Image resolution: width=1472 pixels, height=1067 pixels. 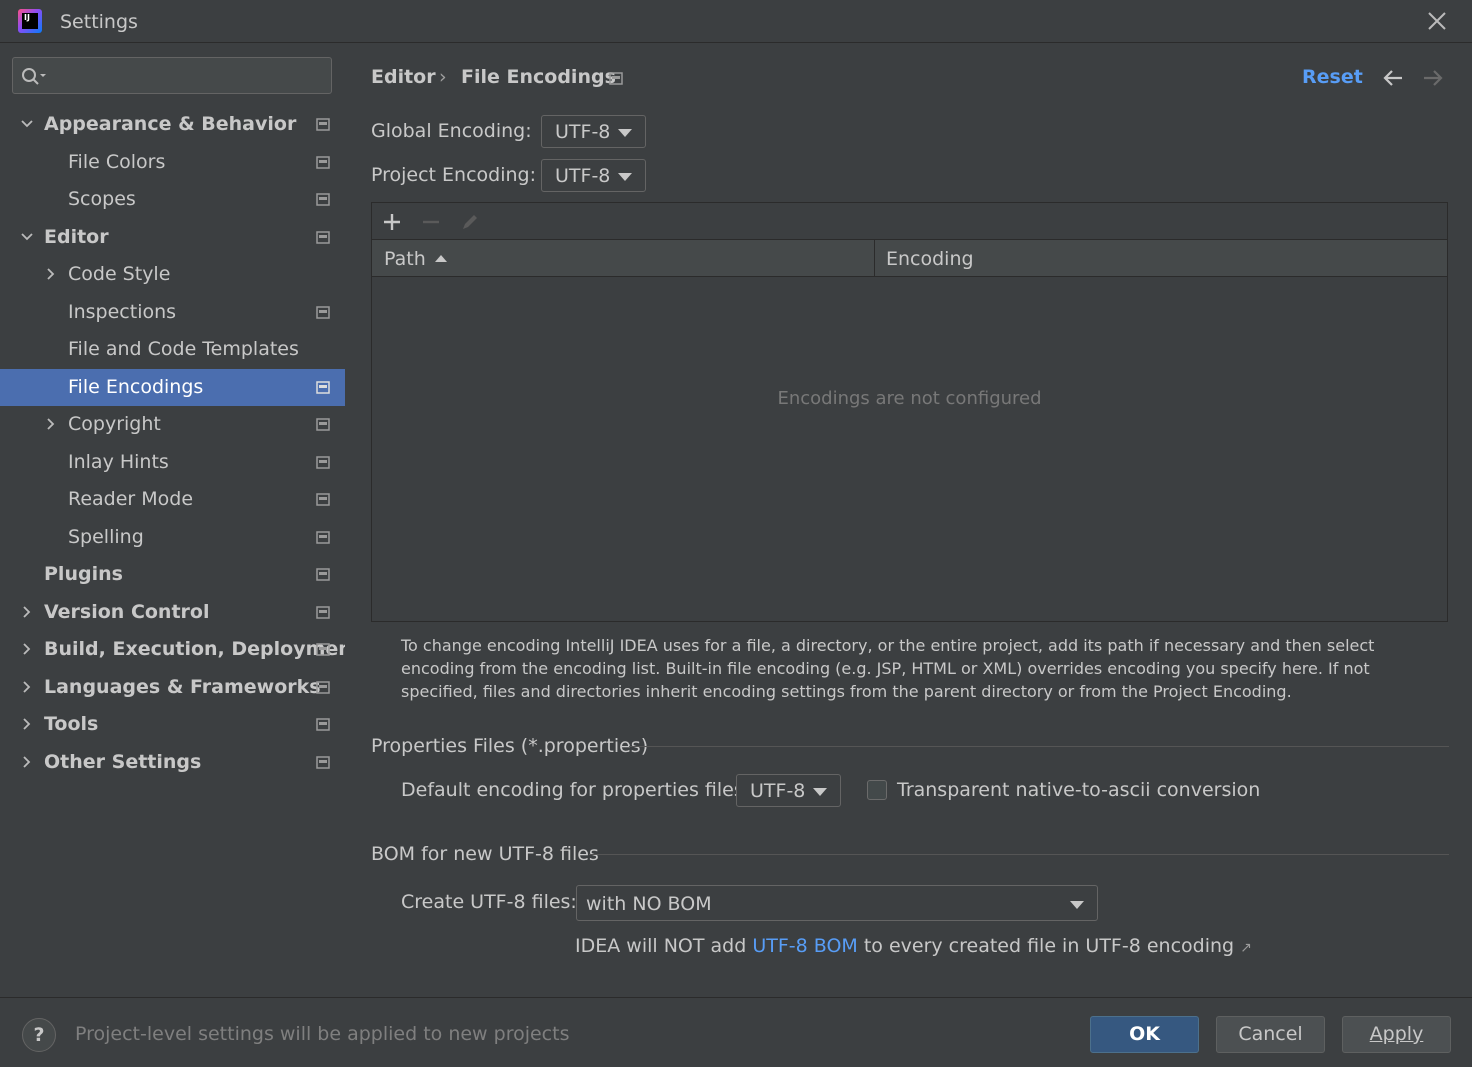 What do you see at coordinates (403, 77) in the screenshot?
I see `breadcrumb-parent: Editor` at bounding box center [403, 77].